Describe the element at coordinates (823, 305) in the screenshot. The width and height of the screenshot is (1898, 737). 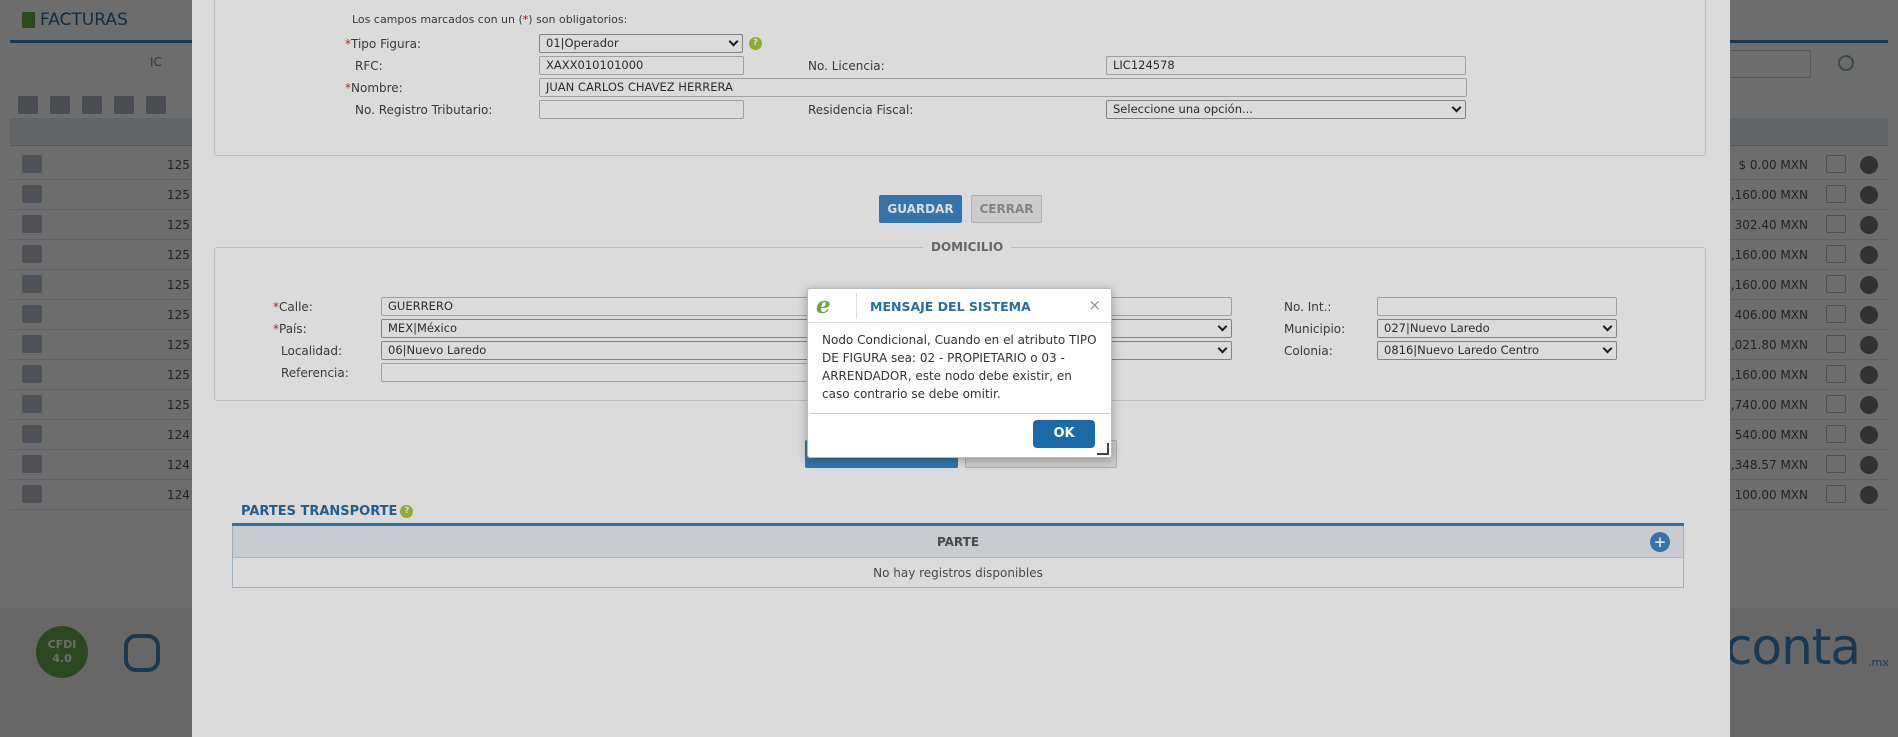
I see `brand-logo-icon: e` at that location.